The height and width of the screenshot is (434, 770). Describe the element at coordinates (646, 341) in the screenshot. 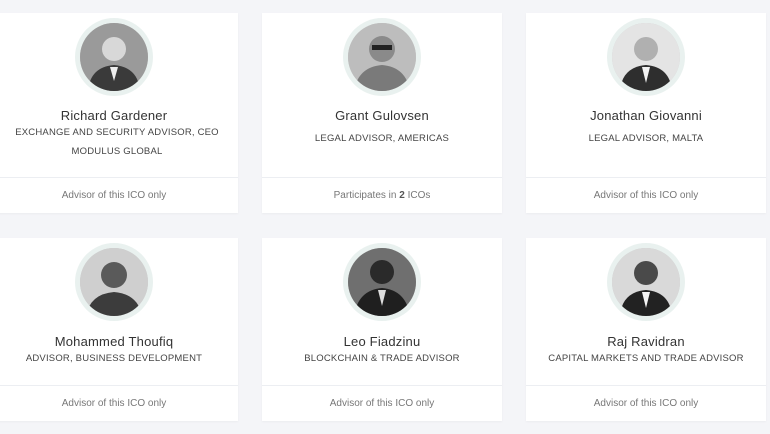

I see `advisor-name: Raj Ravidran` at that location.